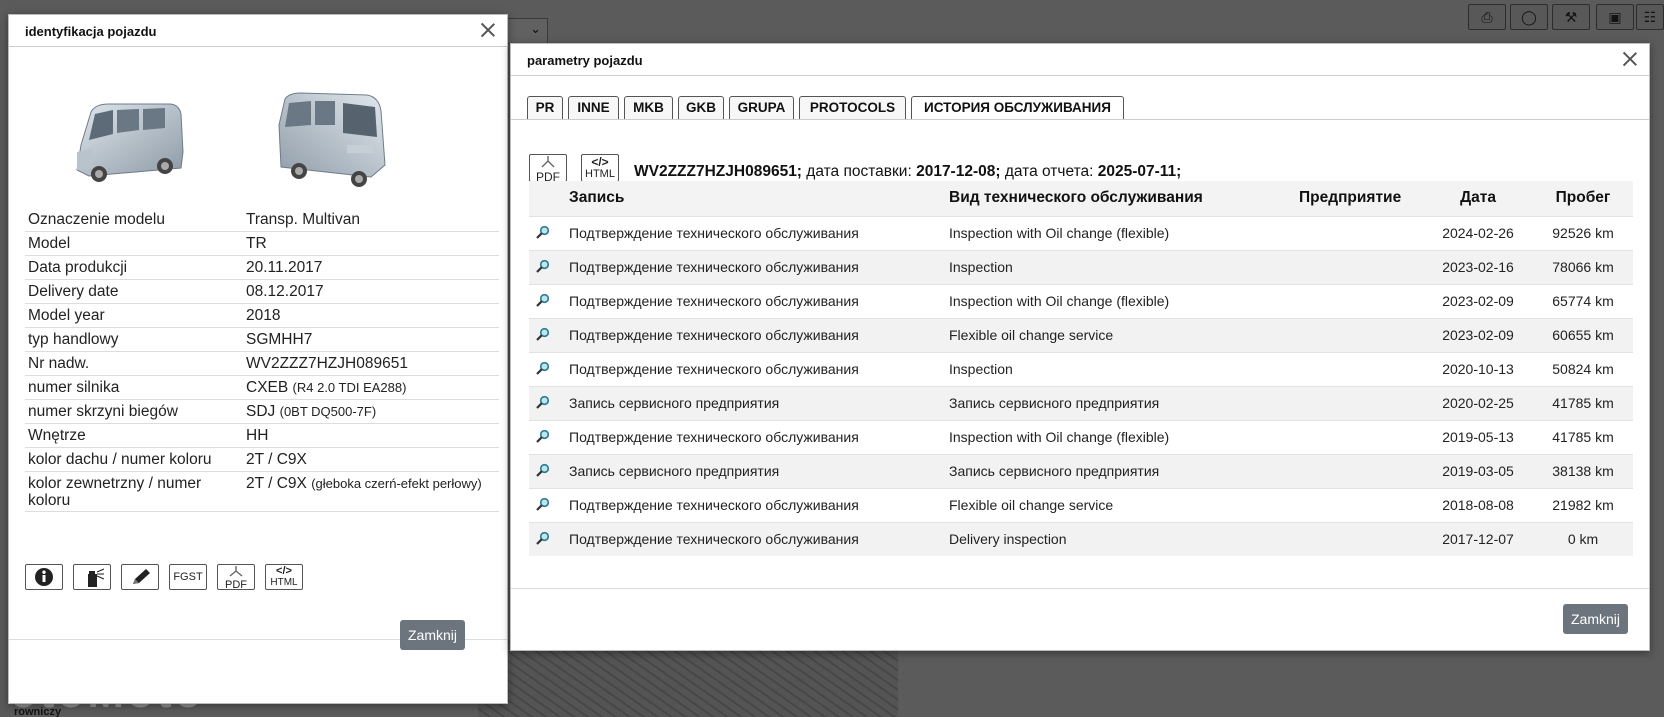  Describe the element at coordinates (371, 315) in the screenshot. I see `row-value: 2018` at that location.